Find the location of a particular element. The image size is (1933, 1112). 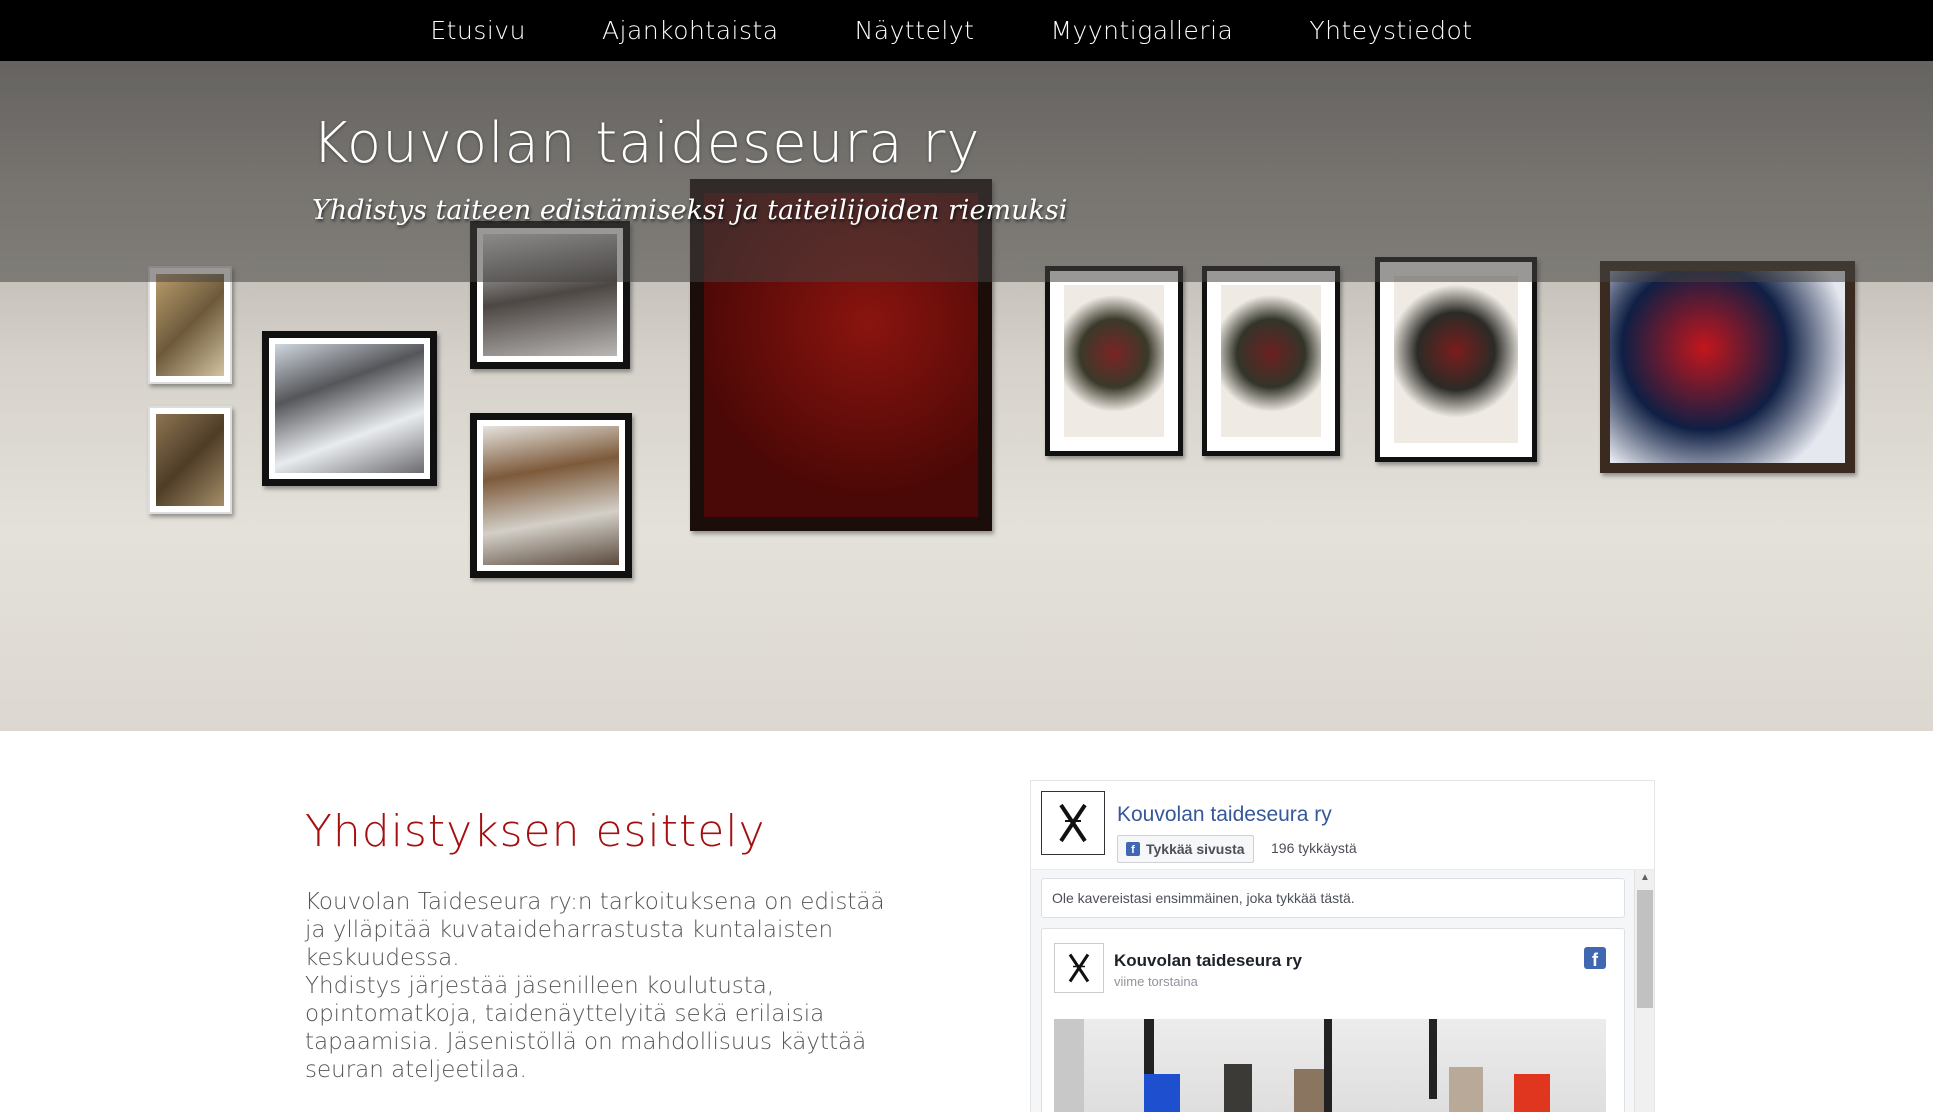

fb-post-image is located at coordinates (1330, 1065).